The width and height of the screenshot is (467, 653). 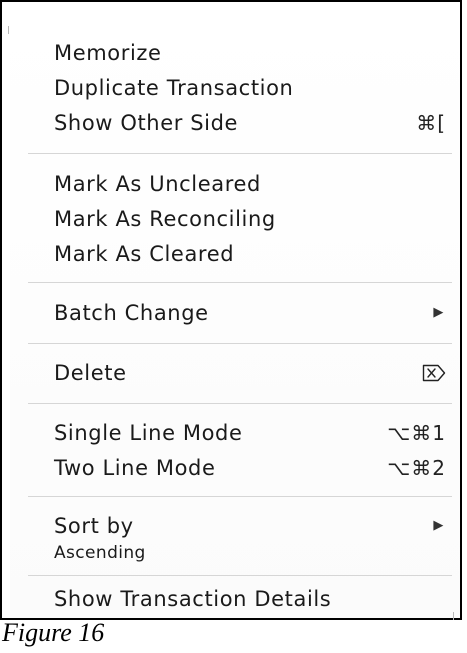 What do you see at coordinates (250, 373) in the screenshot?
I see `menu-item-delete: Delete` at bounding box center [250, 373].